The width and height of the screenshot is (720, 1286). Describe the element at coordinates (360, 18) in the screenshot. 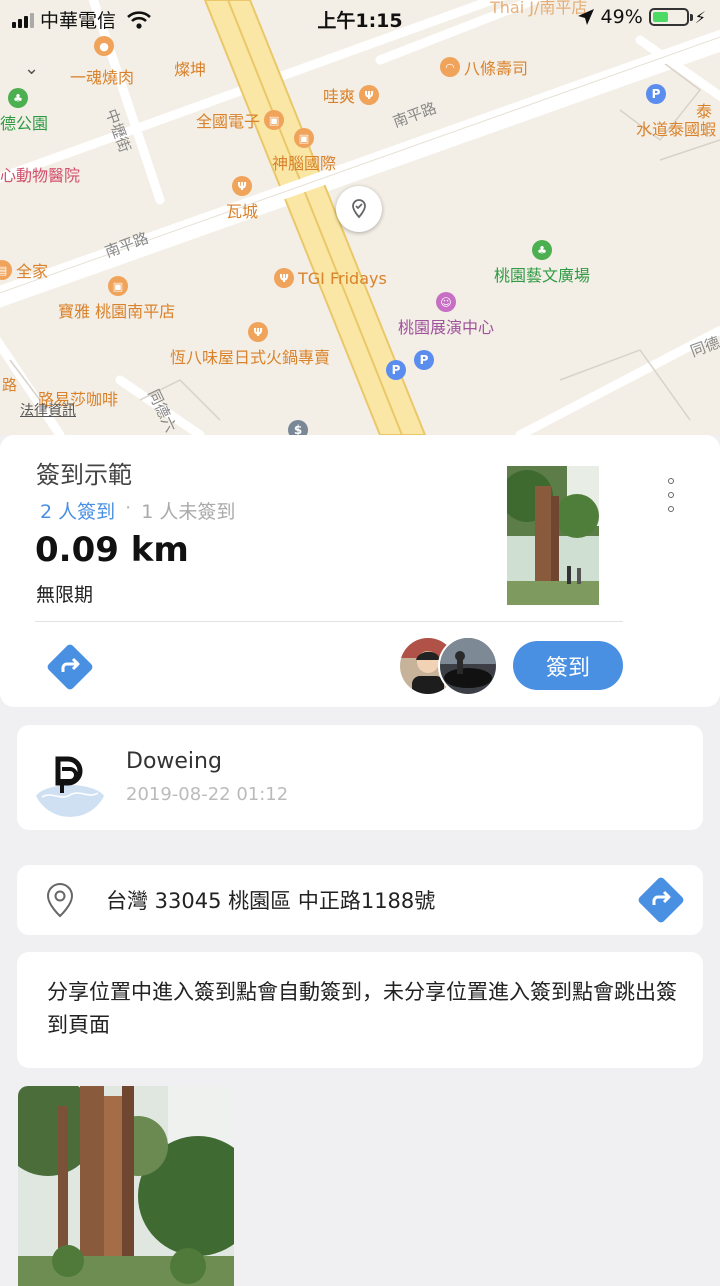

I see `status-bar: 中華電信 上午1:15 49% ⚡` at that location.